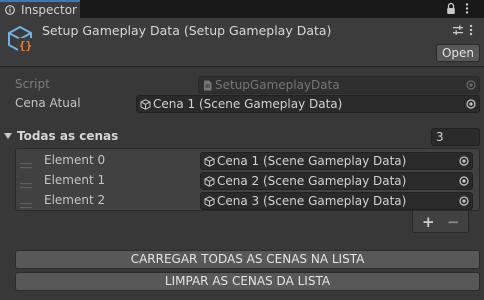  What do you see at coordinates (248, 104) in the screenshot?
I see `cena-atual-value: Cena 1 (Scene Gameplay Data)` at bounding box center [248, 104].